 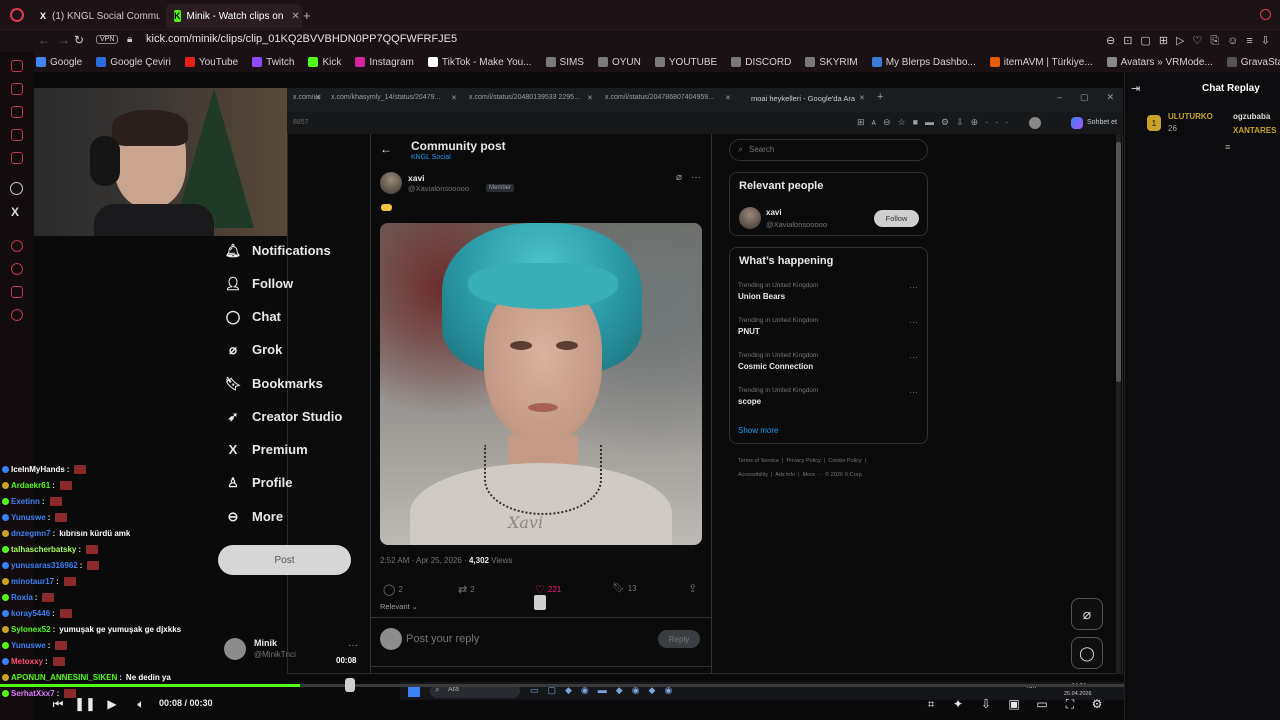 What do you see at coordinates (936, 122) in the screenshot?
I see `captured-toolbar-icons: ⊞ᴀ⊖☆■▬⚙⇩⊕···` at bounding box center [936, 122].